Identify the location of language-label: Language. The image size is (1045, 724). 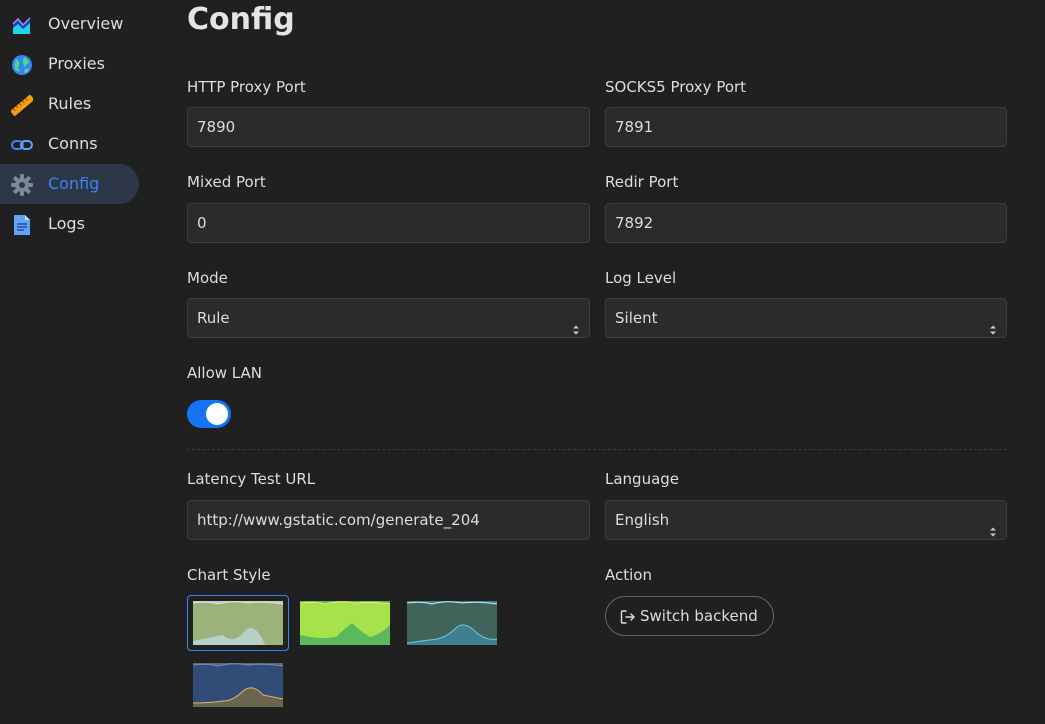
(642, 479).